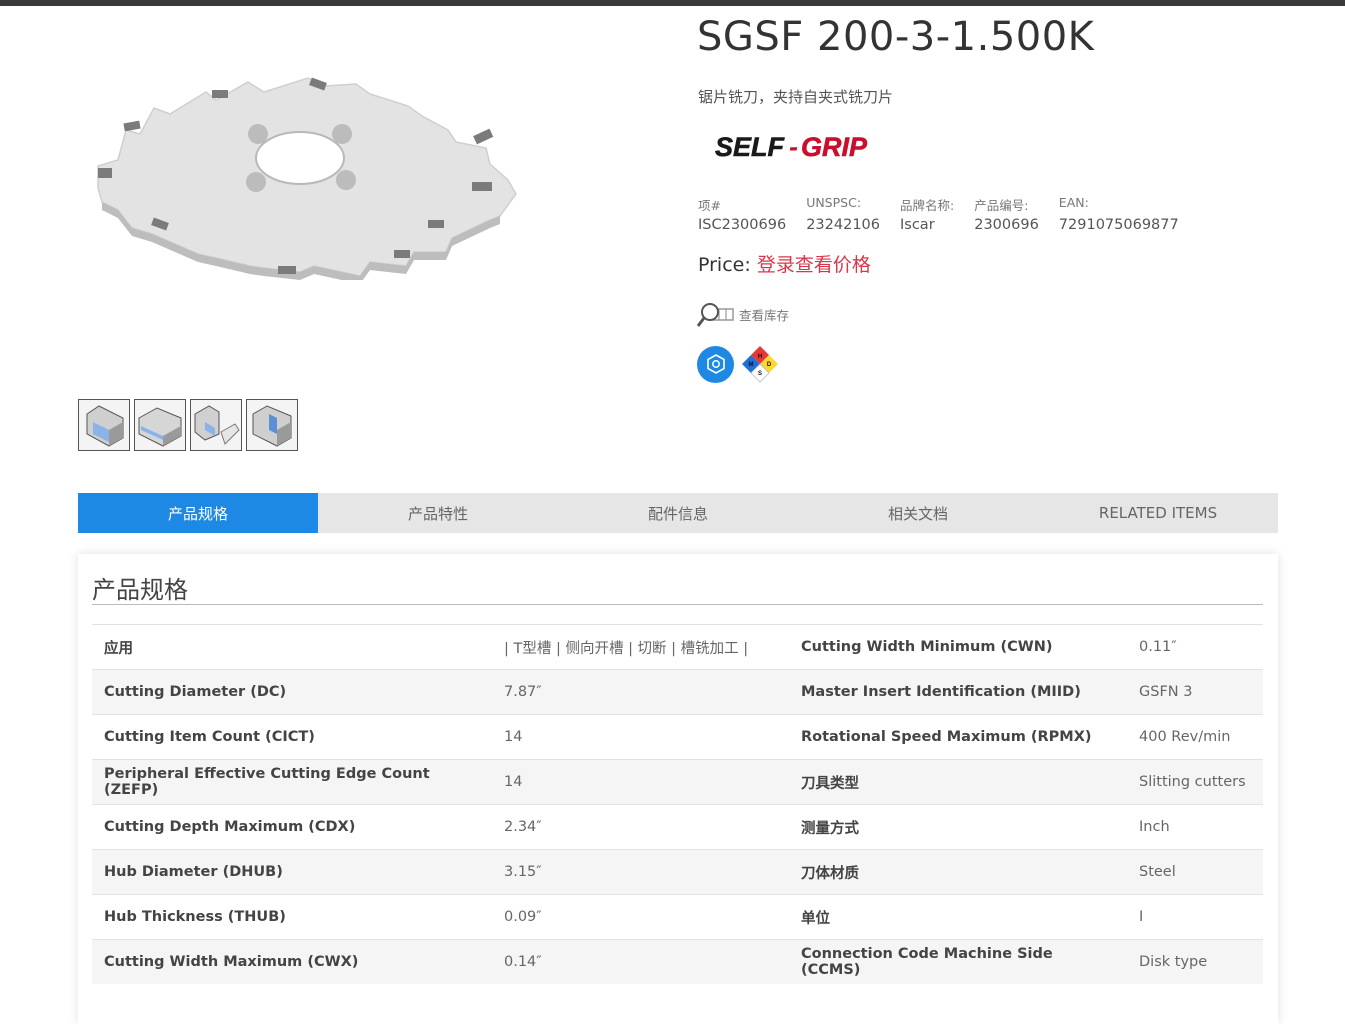  Describe the element at coordinates (216, 425) in the screenshot. I see `parting-thumbnail` at that location.